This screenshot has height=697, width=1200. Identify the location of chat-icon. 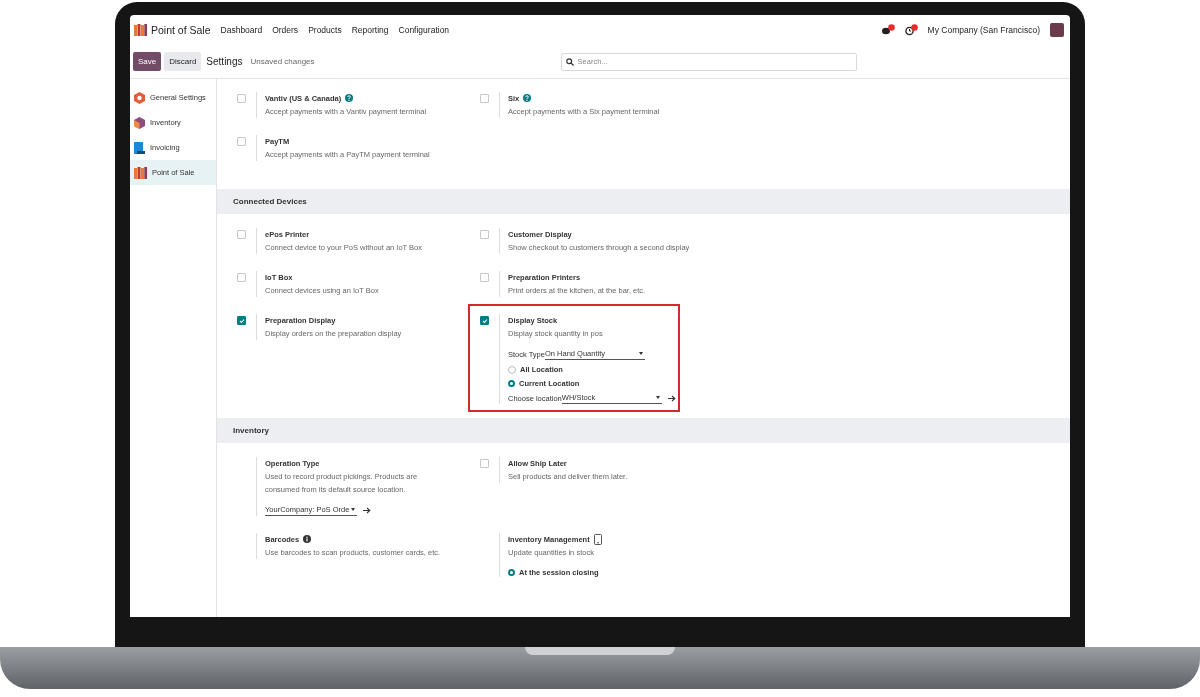
(888, 30).